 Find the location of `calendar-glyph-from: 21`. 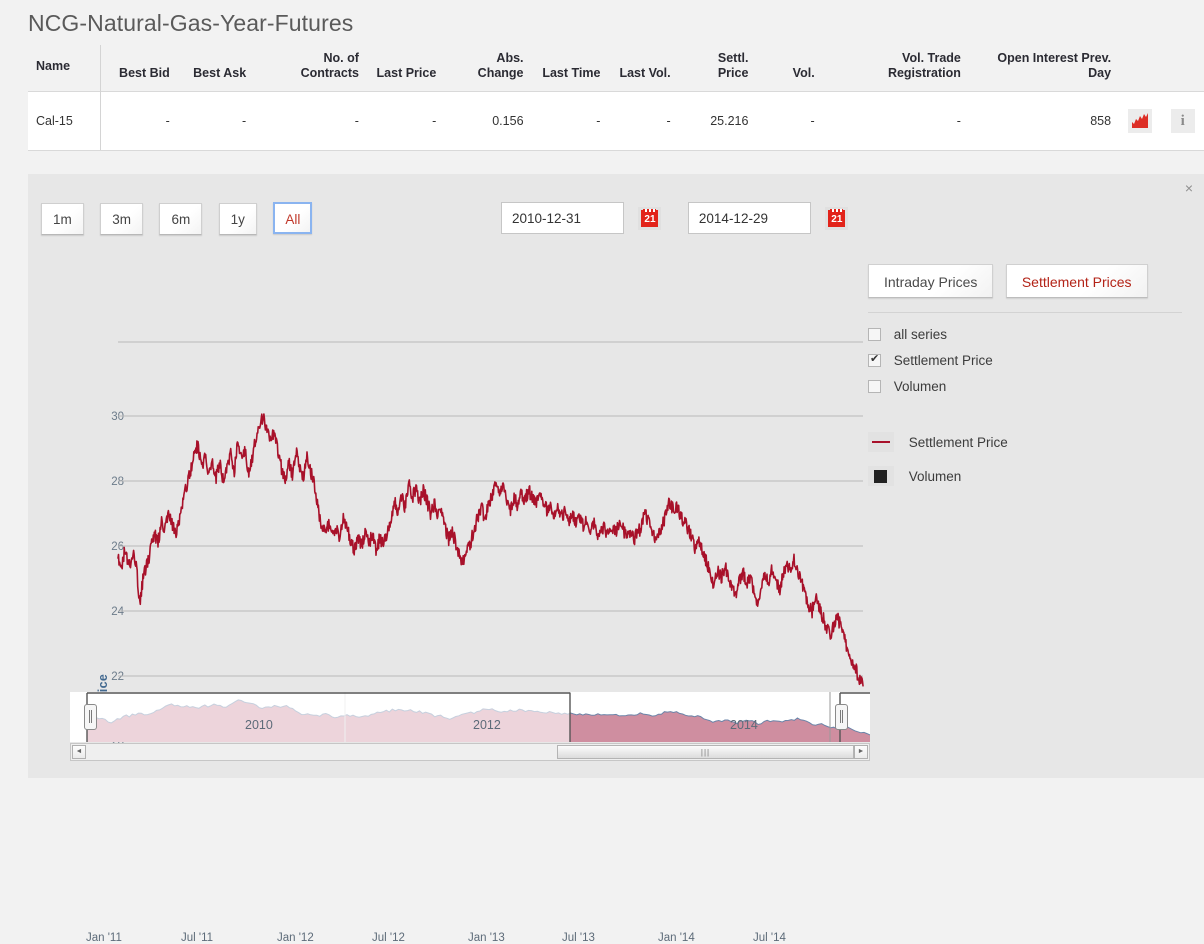

calendar-glyph-from: 21 is located at coordinates (650, 217).